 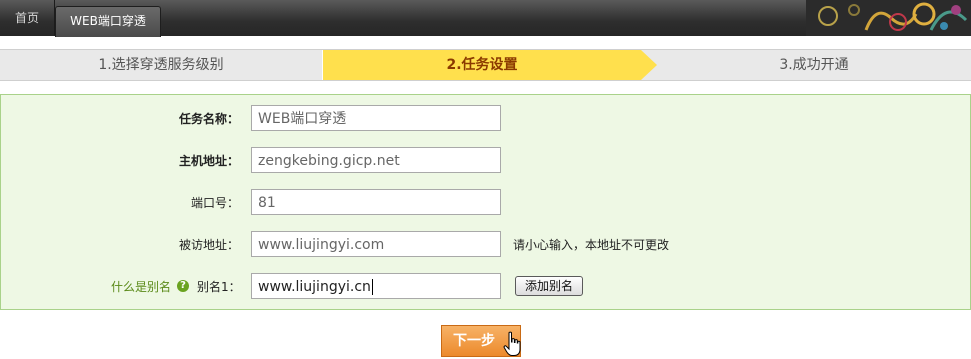 What do you see at coordinates (888, 18) in the screenshot?
I see `decorative-swirl-banner` at bounding box center [888, 18].